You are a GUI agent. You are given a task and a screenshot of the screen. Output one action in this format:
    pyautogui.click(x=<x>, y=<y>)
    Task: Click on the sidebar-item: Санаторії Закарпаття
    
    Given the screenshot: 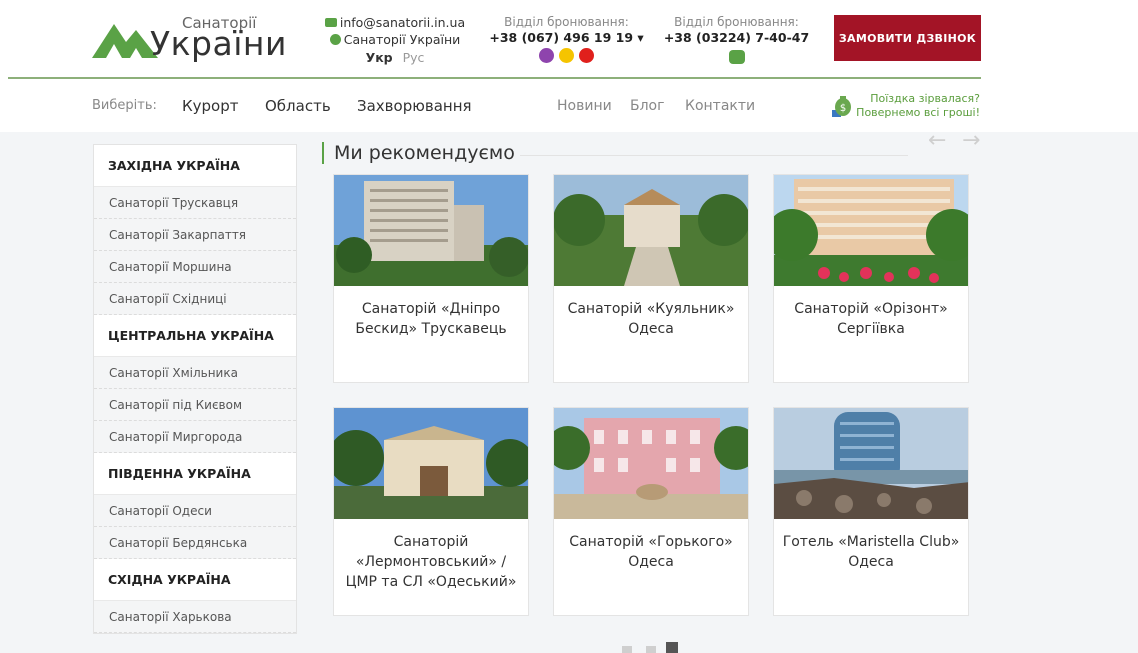 What is the action you would take?
    pyautogui.click(x=195, y=235)
    